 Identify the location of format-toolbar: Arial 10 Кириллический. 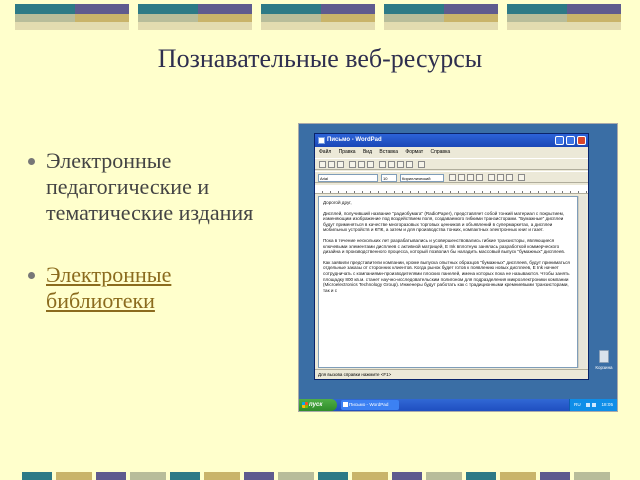
(451, 177).